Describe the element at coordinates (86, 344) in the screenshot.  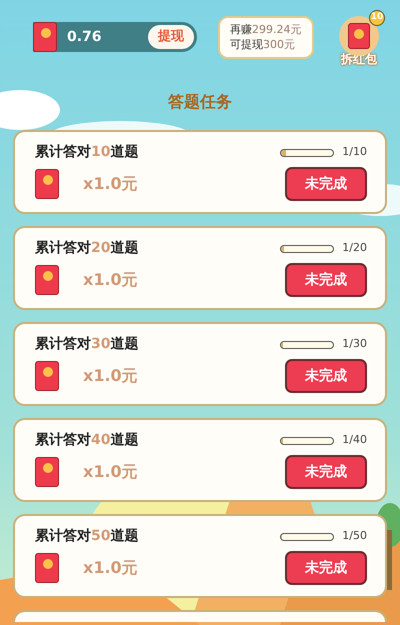
I see `task-title: 累计答对30道题` at that location.